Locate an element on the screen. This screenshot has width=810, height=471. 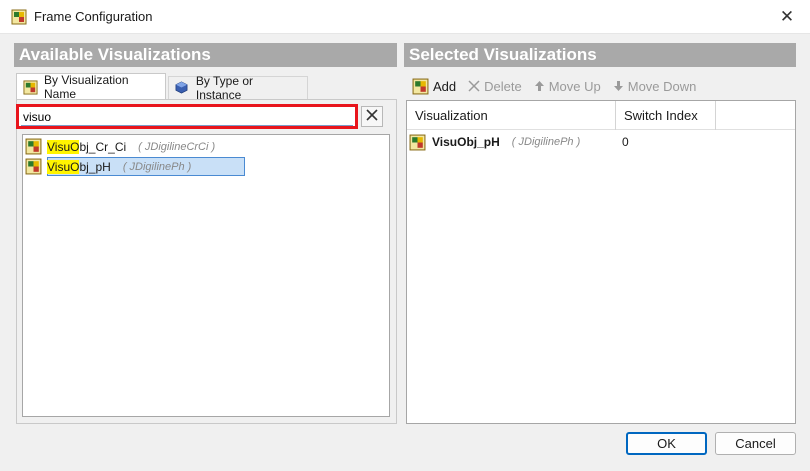
add-button: Add is located at coordinates (434, 86).